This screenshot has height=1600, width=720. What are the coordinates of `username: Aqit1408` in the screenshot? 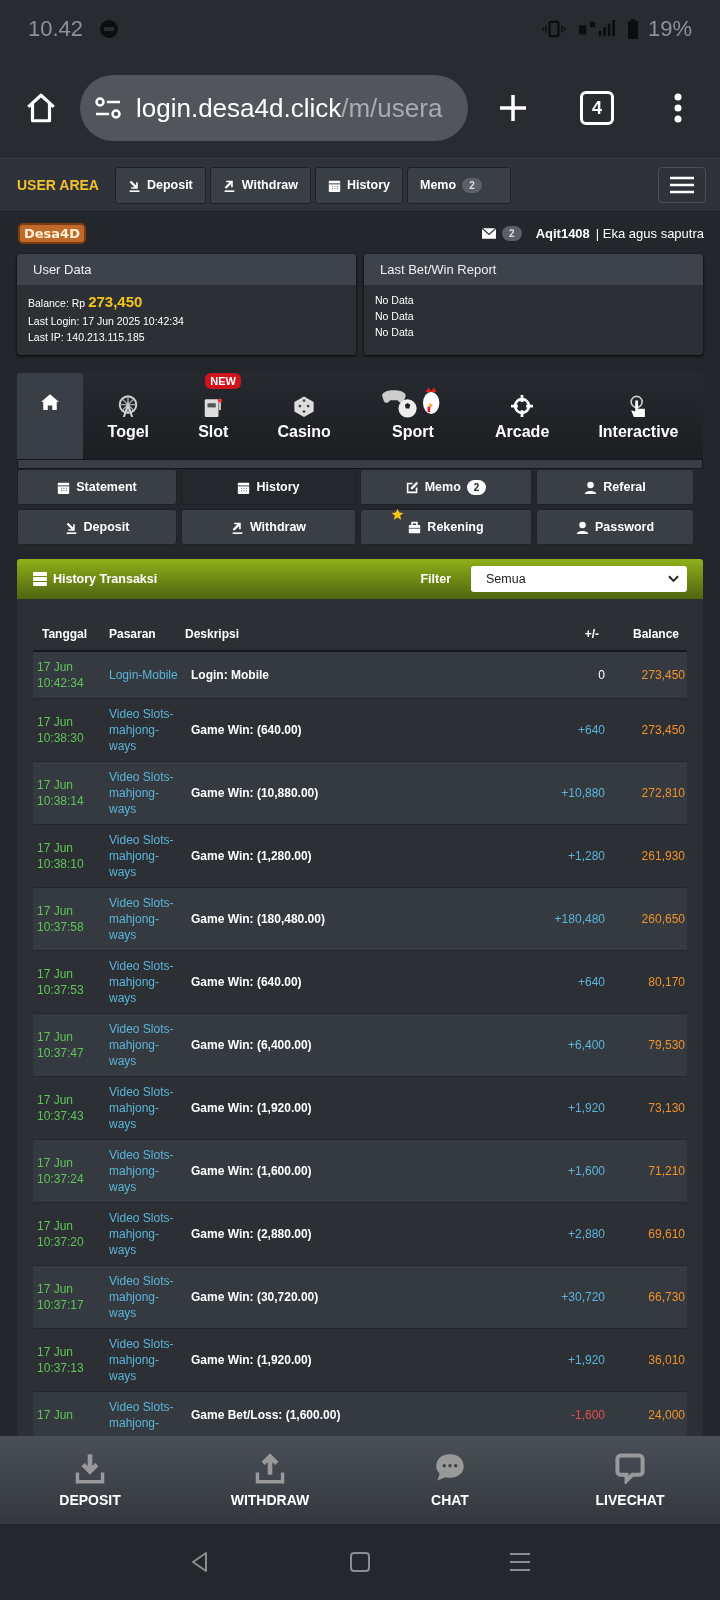 It's located at (562, 233).